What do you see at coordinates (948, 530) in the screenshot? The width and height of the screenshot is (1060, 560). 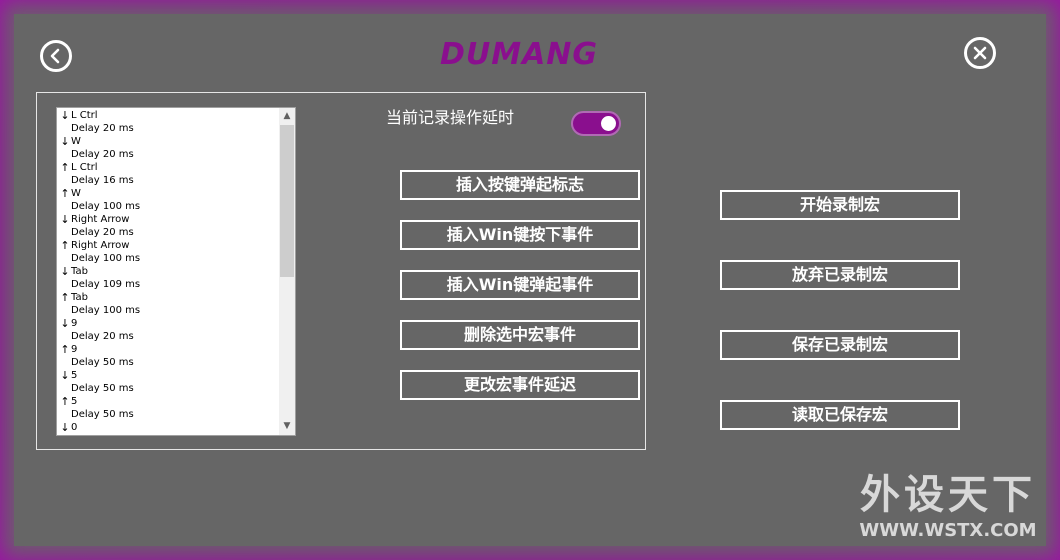 I see `watermark-url: WWW.WSTX.COM` at bounding box center [948, 530].